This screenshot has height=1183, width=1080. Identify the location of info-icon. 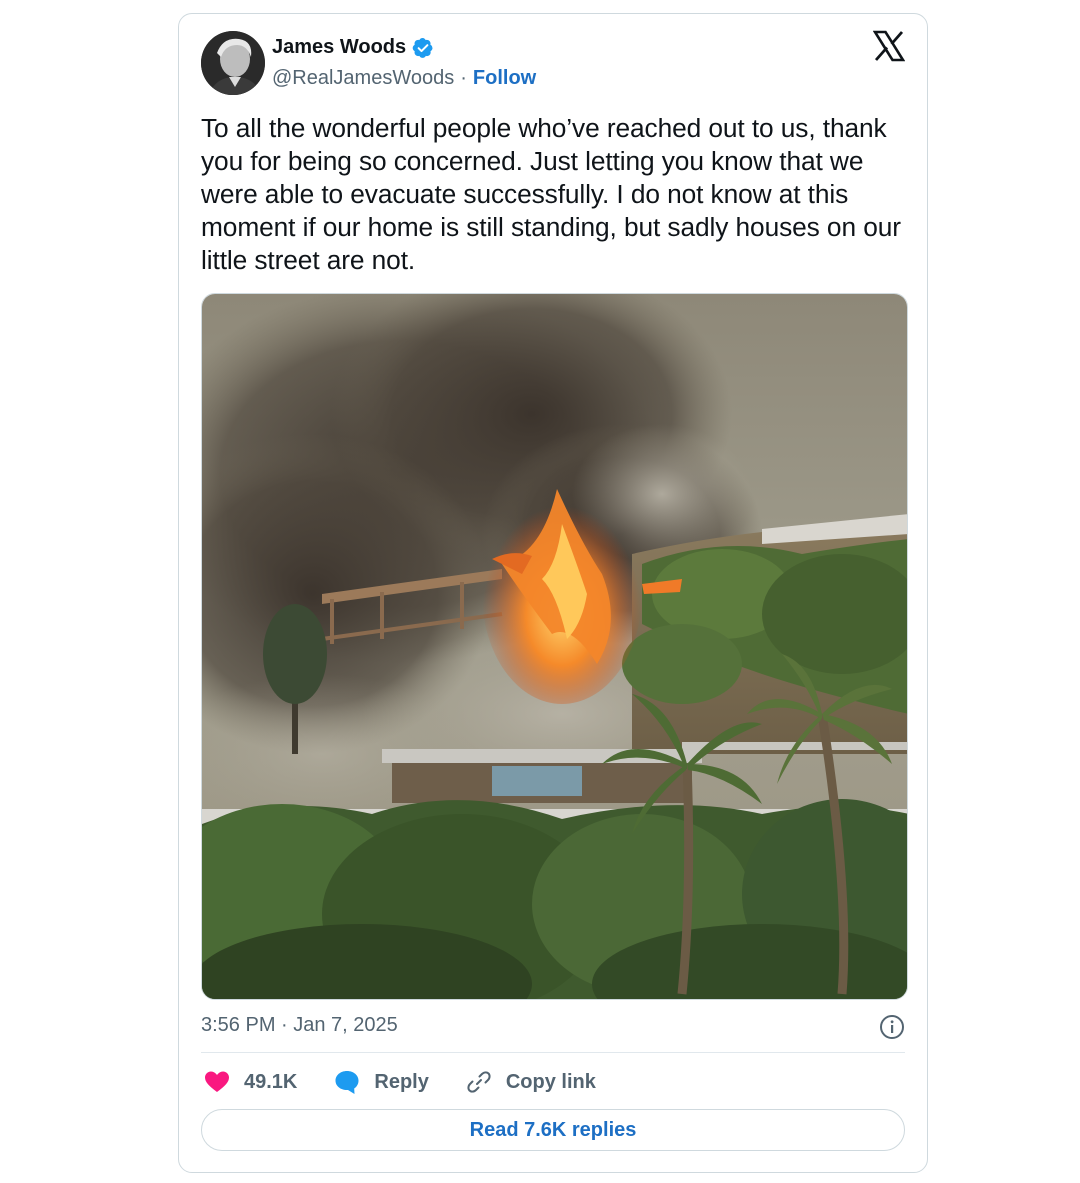
(892, 1027).